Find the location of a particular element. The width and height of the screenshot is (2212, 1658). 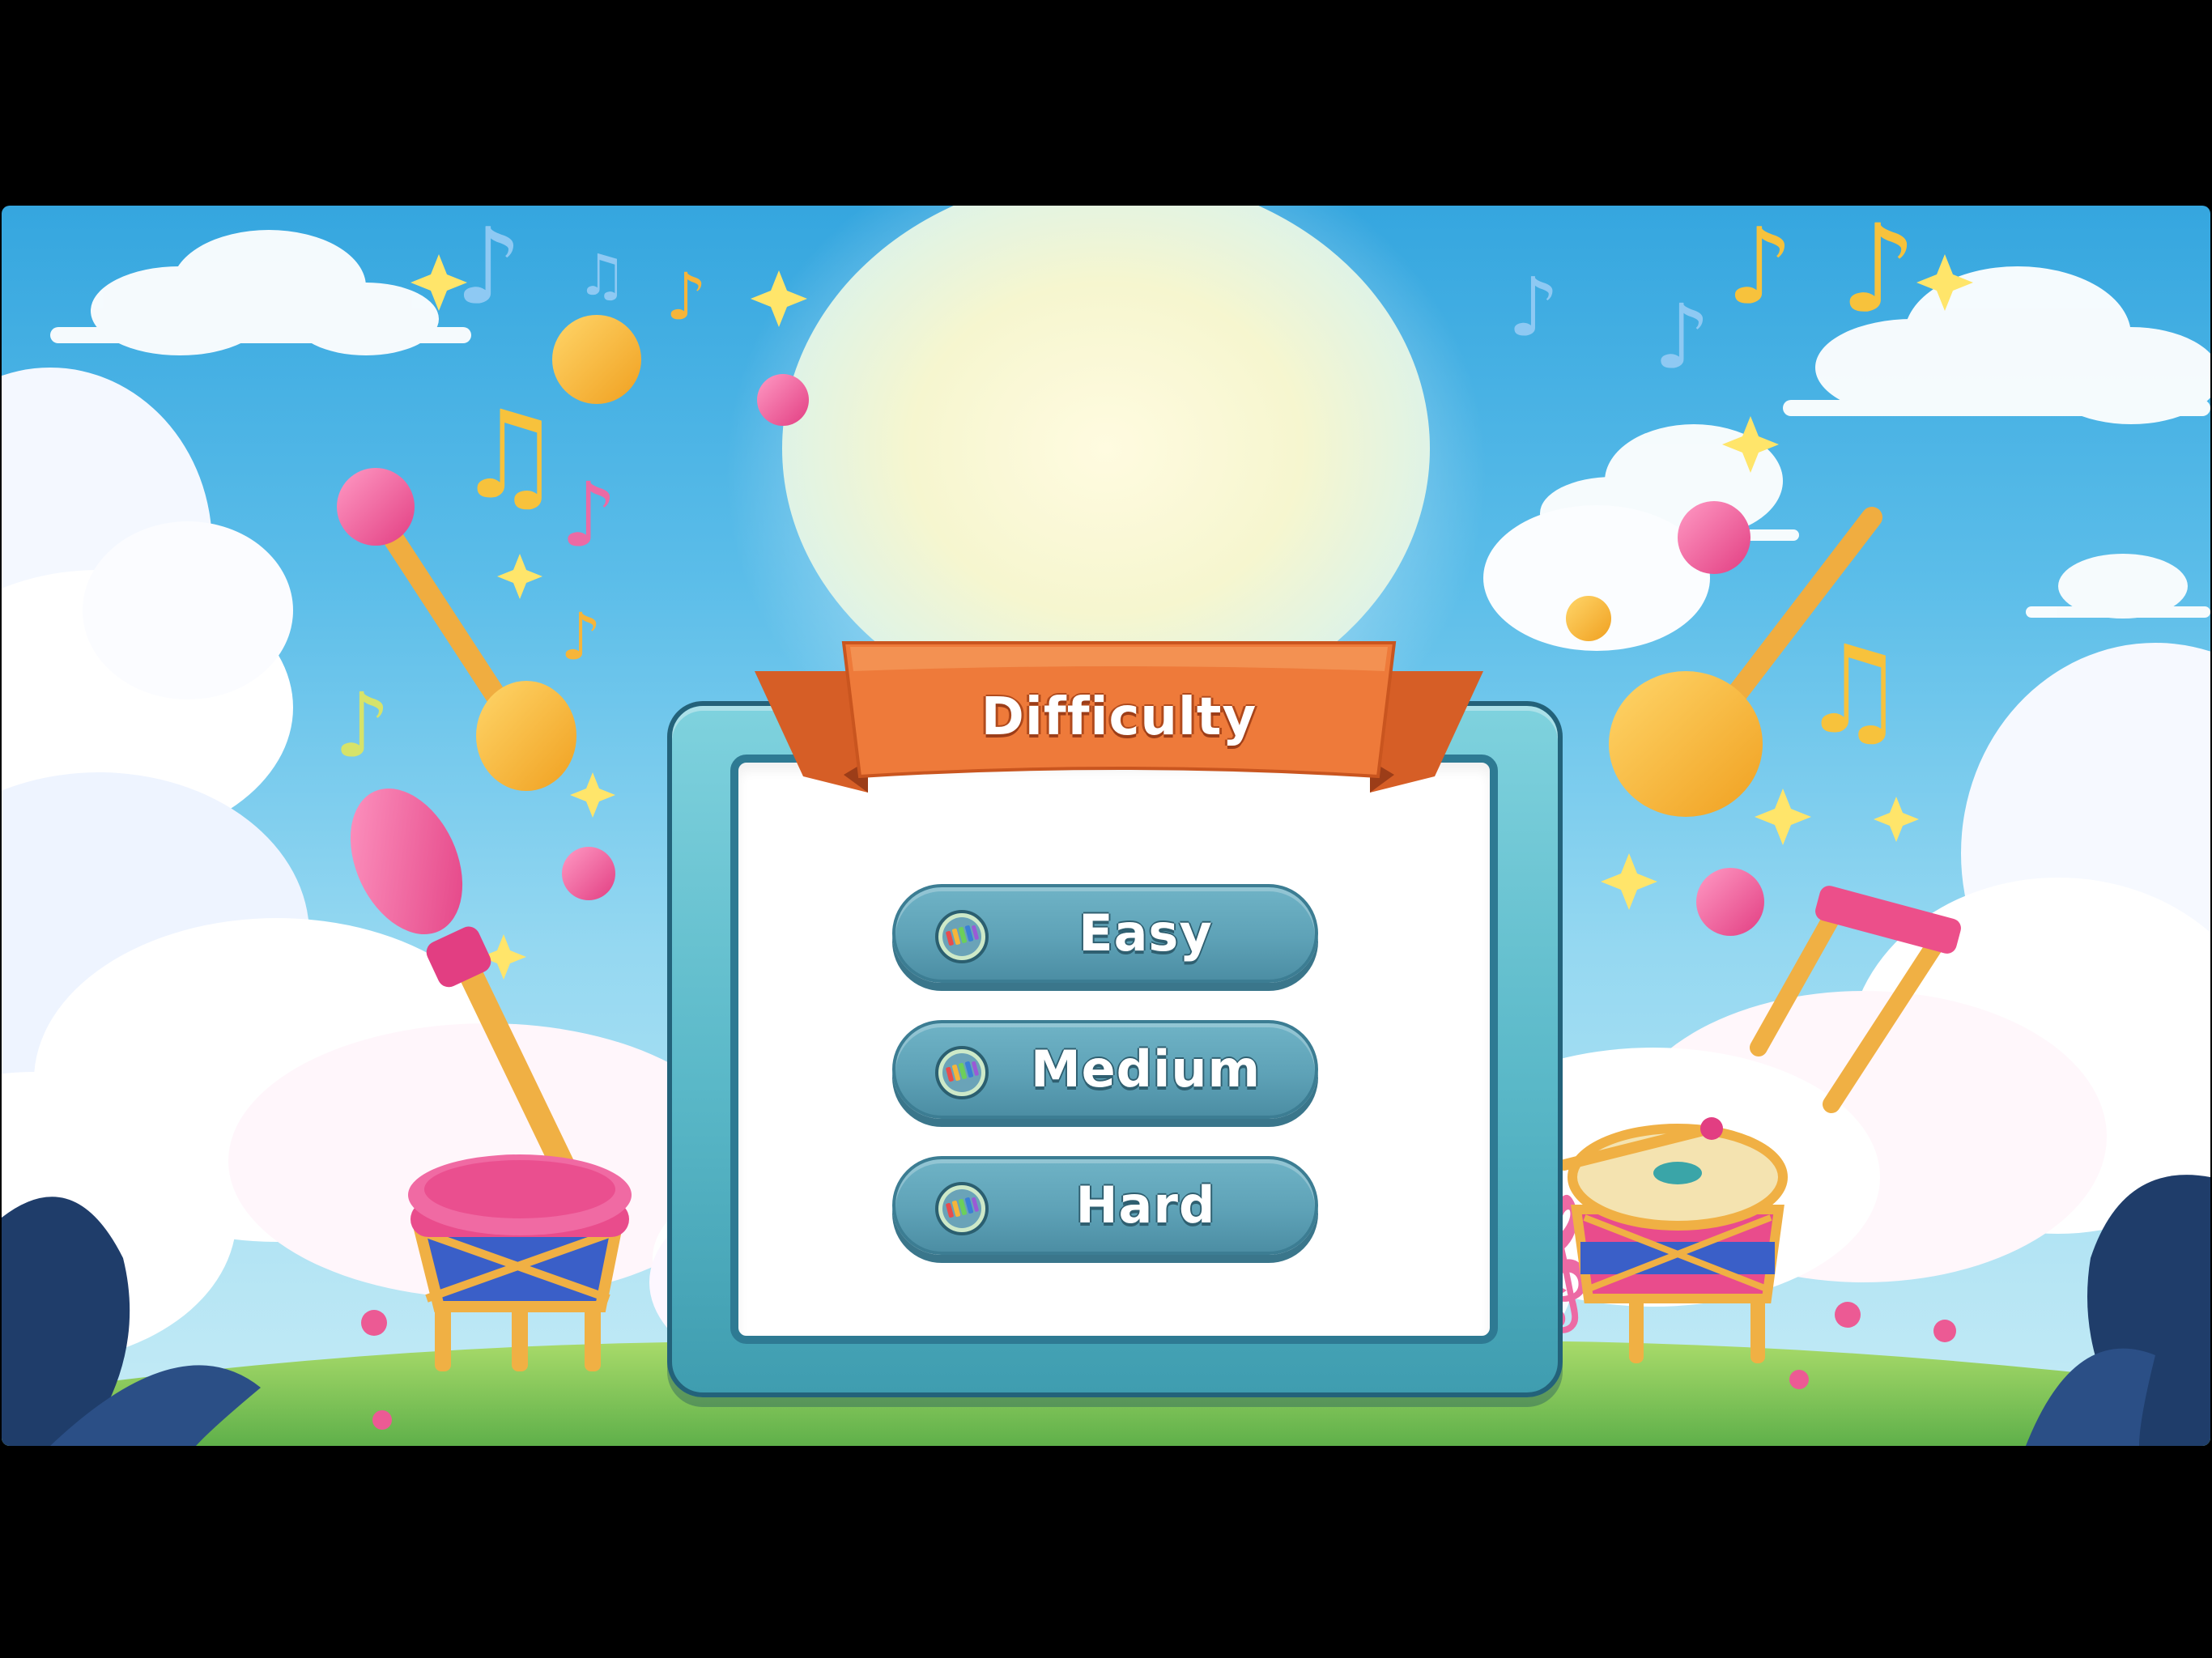

hard-button: Hard is located at coordinates (1105, 1205).